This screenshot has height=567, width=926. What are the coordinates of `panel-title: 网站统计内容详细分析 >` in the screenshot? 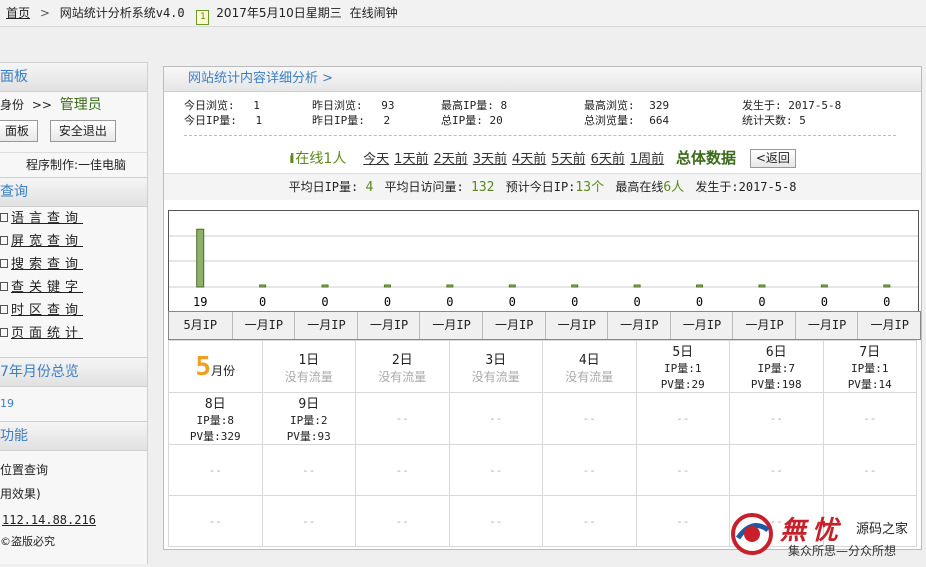 It's located at (542, 79).